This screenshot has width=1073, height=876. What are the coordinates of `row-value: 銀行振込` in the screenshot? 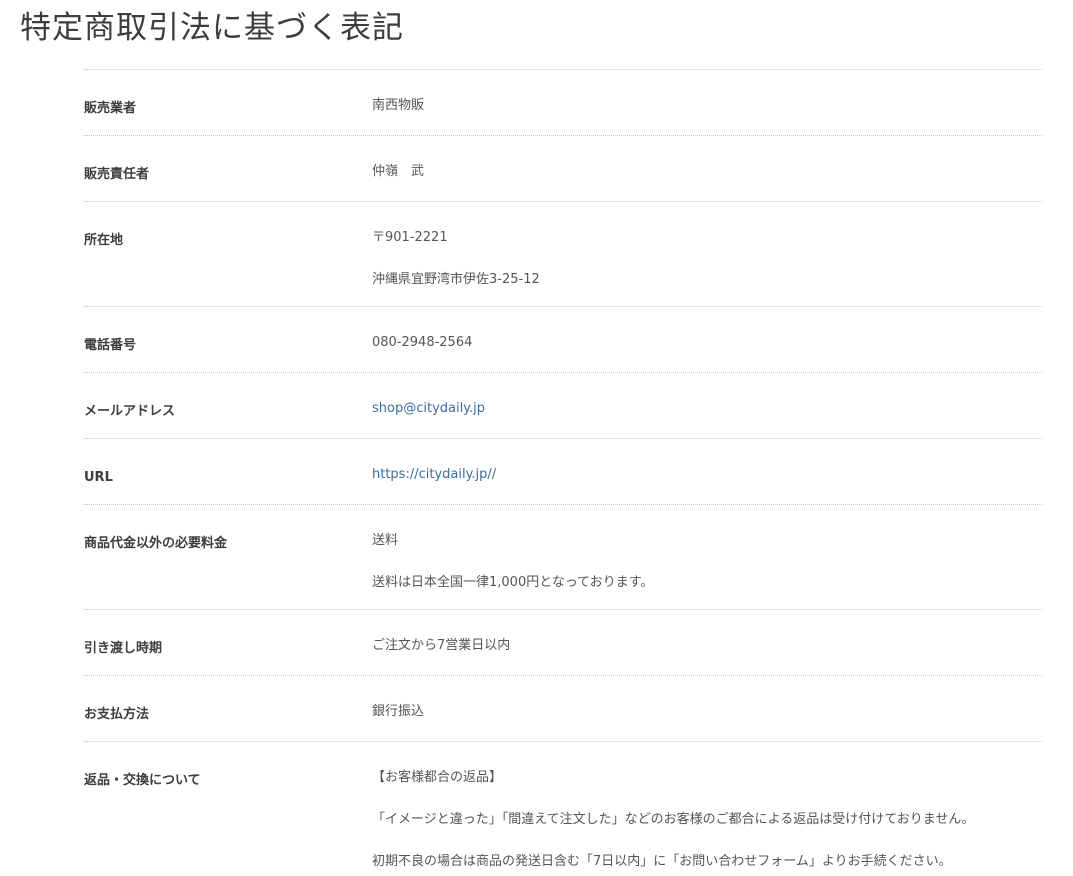 It's located at (707, 713).